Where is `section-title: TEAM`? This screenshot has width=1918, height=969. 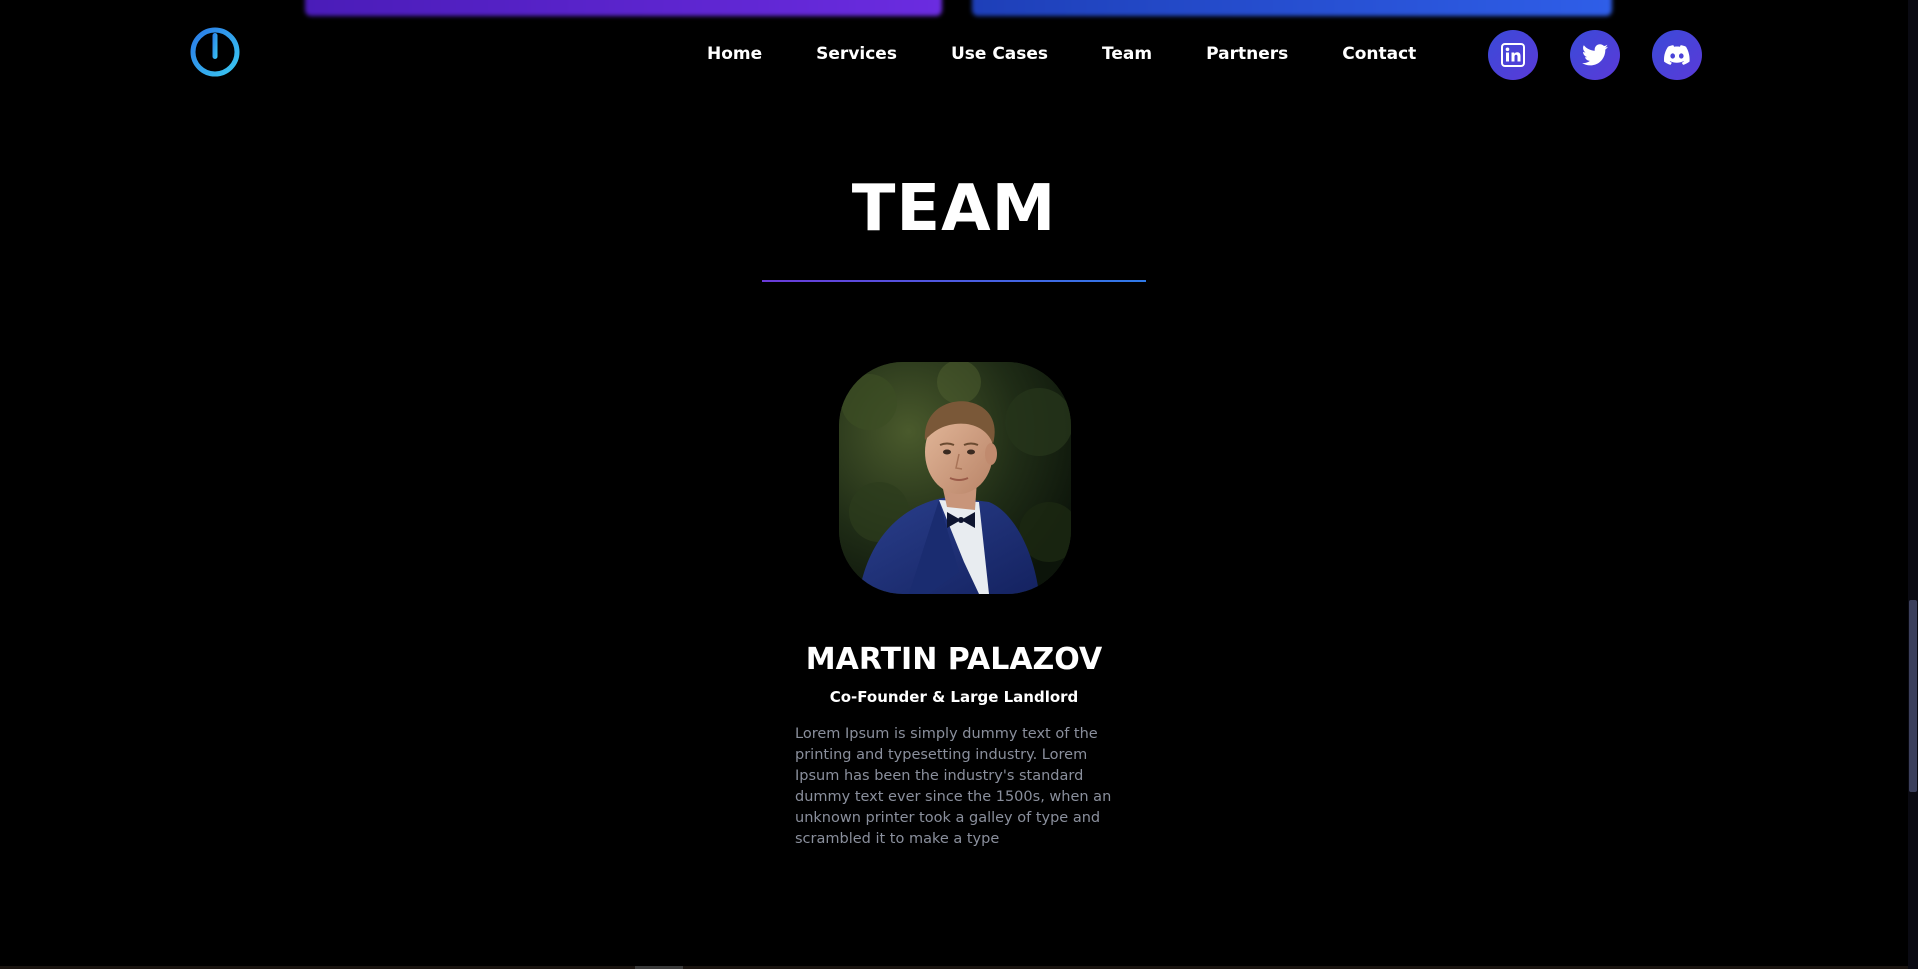
section-title: TEAM is located at coordinates (954, 209).